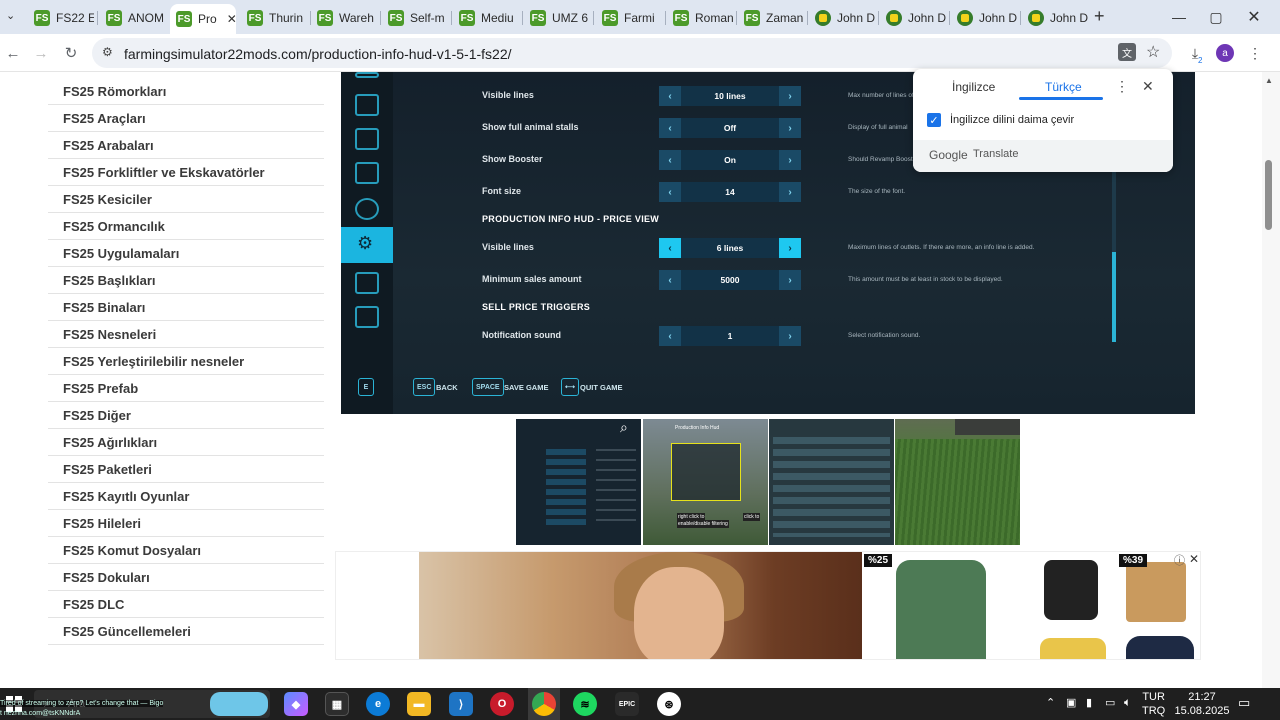 This screenshot has width=1280, height=720. What do you see at coordinates (624, 427) in the screenshot?
I see `zoom-magnifier-icon: ⌕` at bounding box center [624, 427].